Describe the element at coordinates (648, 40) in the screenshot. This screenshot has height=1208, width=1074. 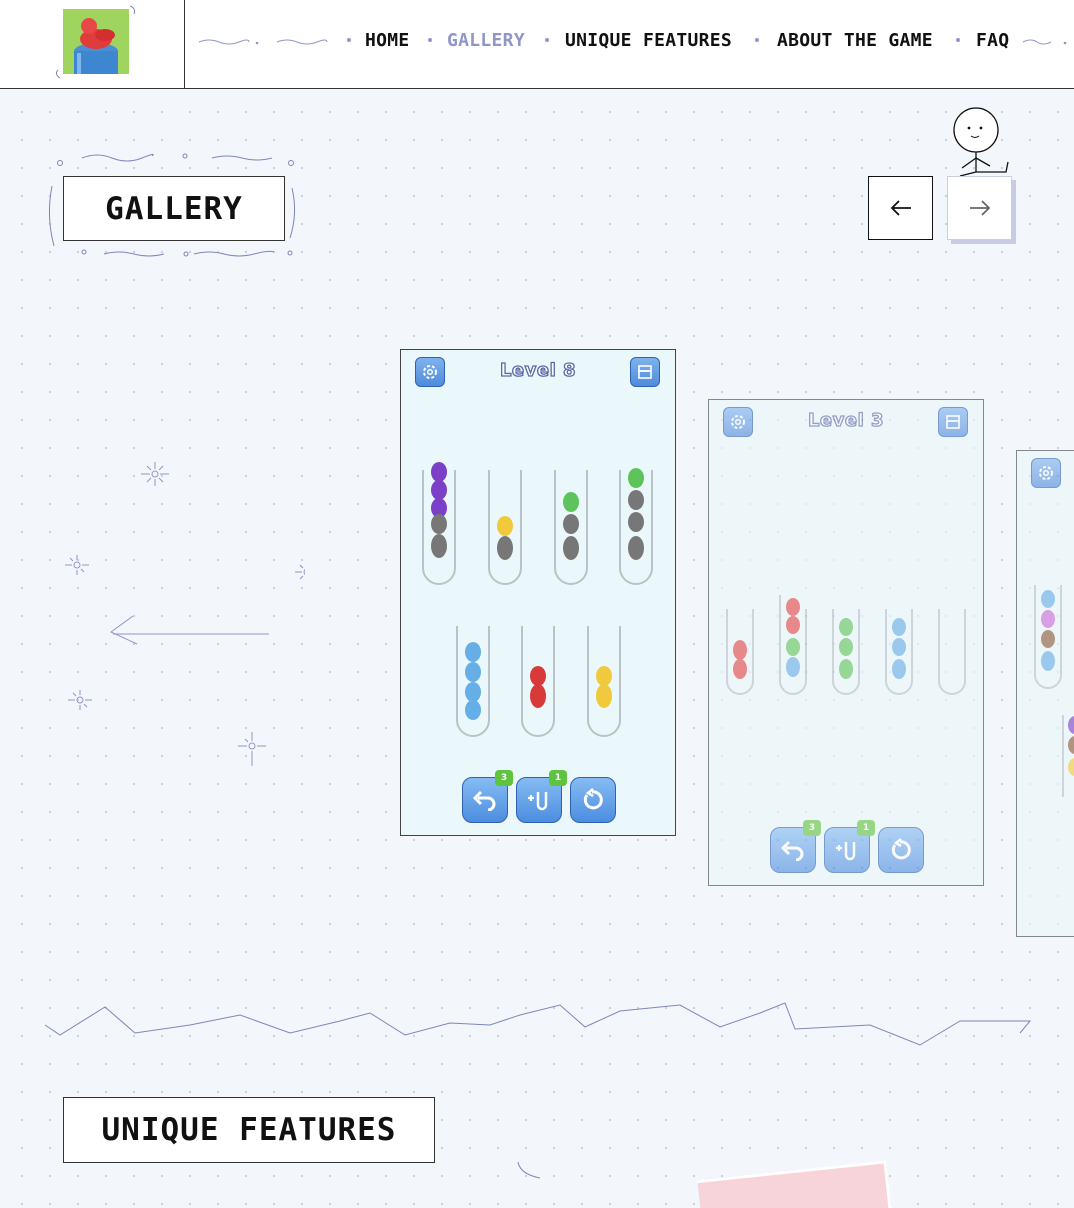
I see `nav-unique-features: UNIQUE FEATURES` at that location.